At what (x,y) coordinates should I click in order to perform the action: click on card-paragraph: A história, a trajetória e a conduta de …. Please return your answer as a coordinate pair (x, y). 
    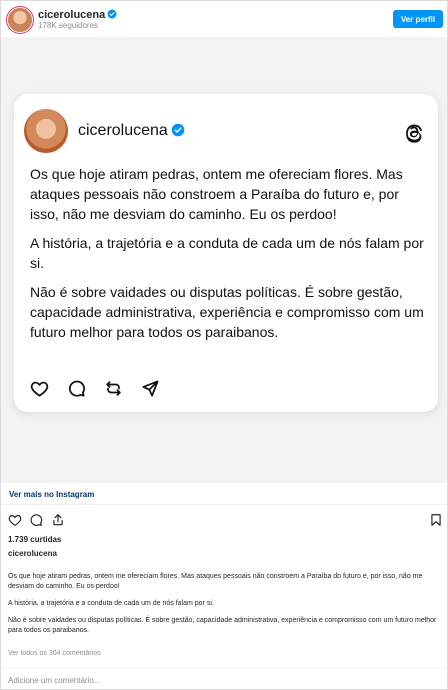
    Looking at the image, I should click on (227, 253).